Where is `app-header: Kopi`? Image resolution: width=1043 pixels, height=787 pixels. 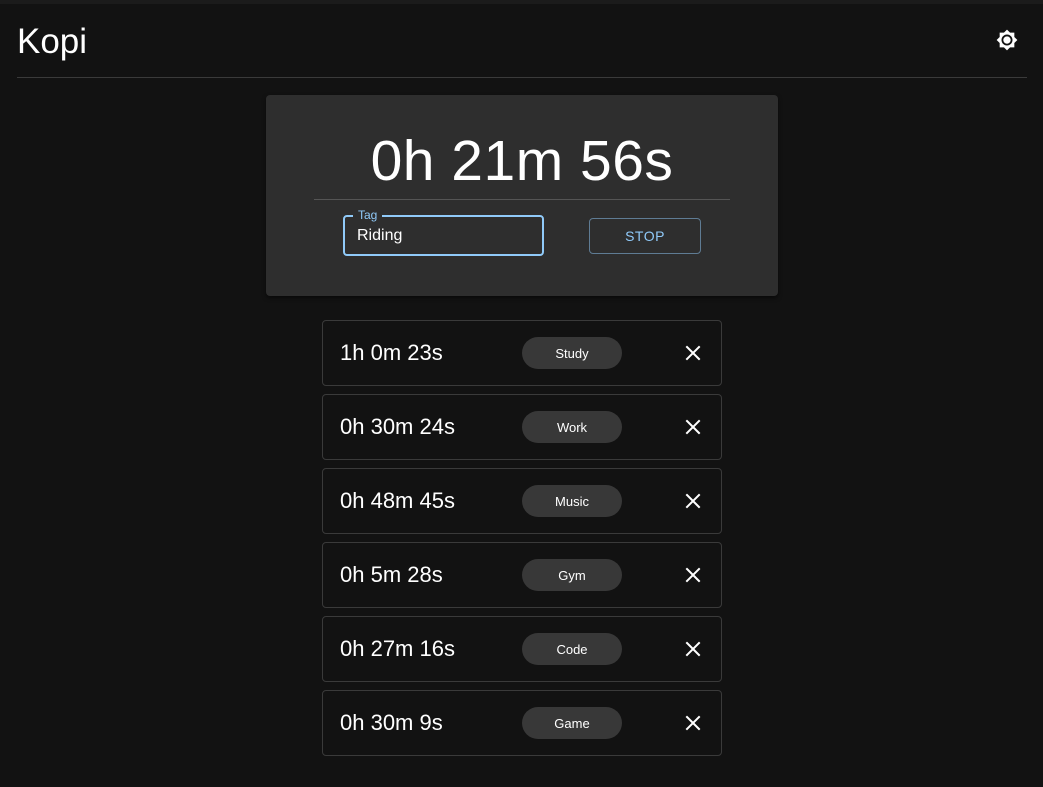 app-header: Kopi is located at coordinates (522, 41).